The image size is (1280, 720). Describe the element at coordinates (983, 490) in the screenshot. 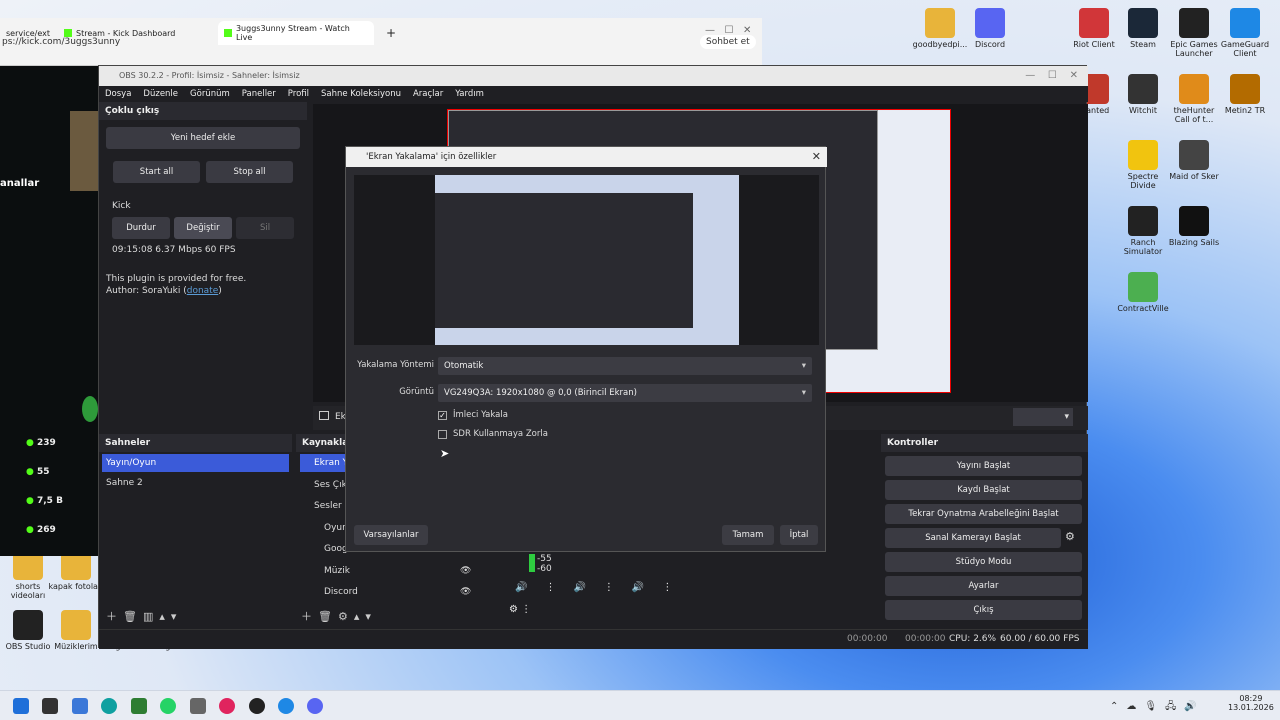

I see `control-button: Kaydı Başlat` at that location.